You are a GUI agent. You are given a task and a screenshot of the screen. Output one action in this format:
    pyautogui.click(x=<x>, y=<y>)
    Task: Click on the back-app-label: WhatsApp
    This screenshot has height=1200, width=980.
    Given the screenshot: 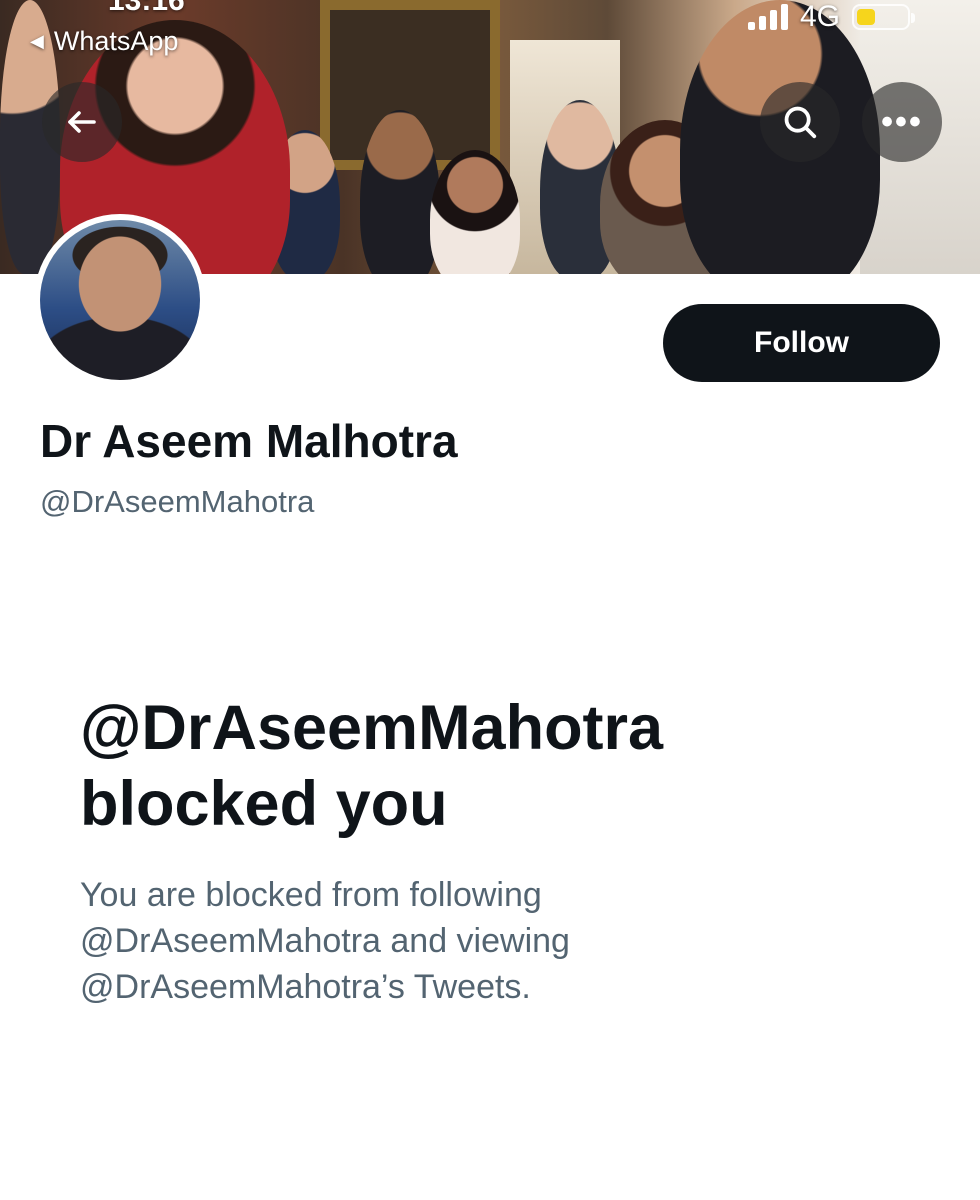 What is the action you would take?
    pyautogui.click(x=116, y=41)
    